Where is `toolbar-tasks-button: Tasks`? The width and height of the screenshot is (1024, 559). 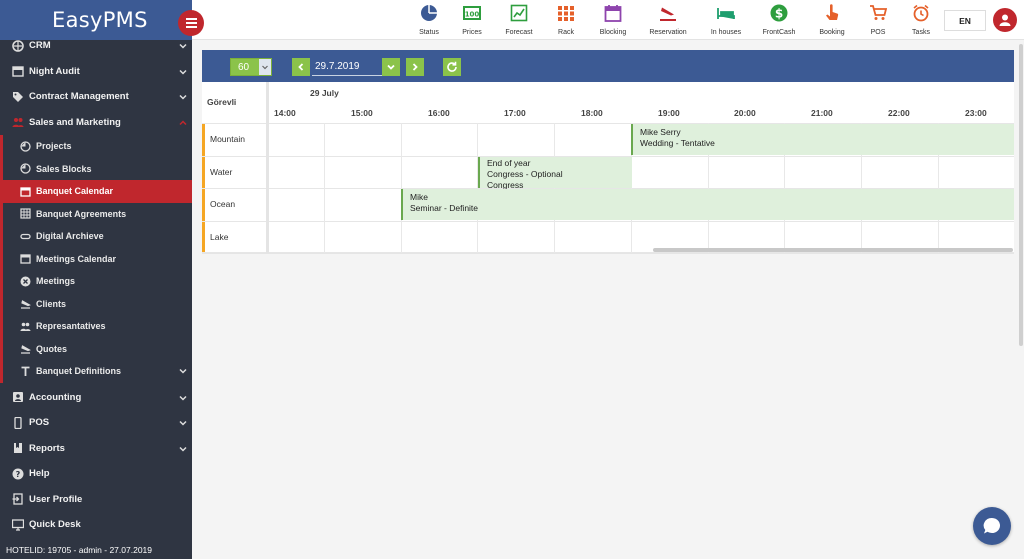
toolbar-tasks-button: Tasks is located at coordinates (921, 20).